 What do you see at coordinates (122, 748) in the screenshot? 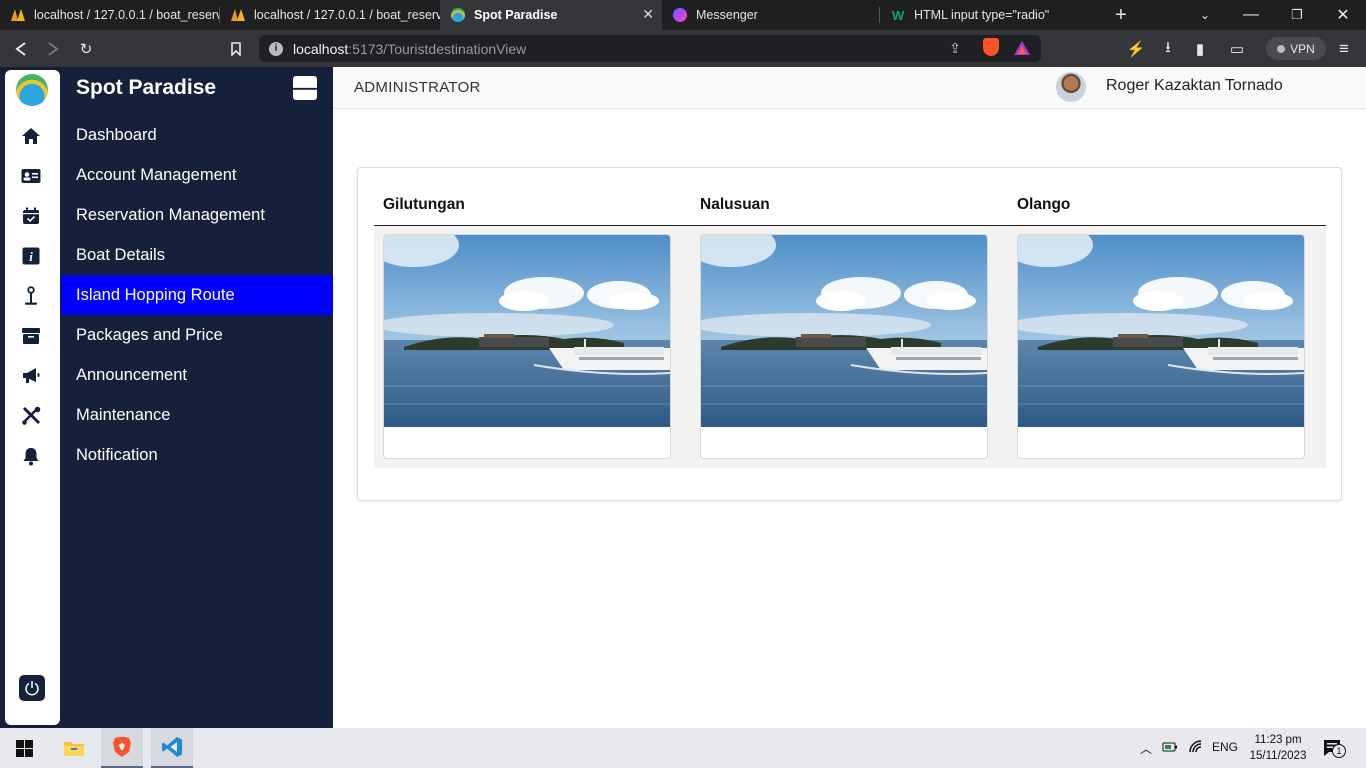
I see `brave-icon` at bounding box center [122, 748].